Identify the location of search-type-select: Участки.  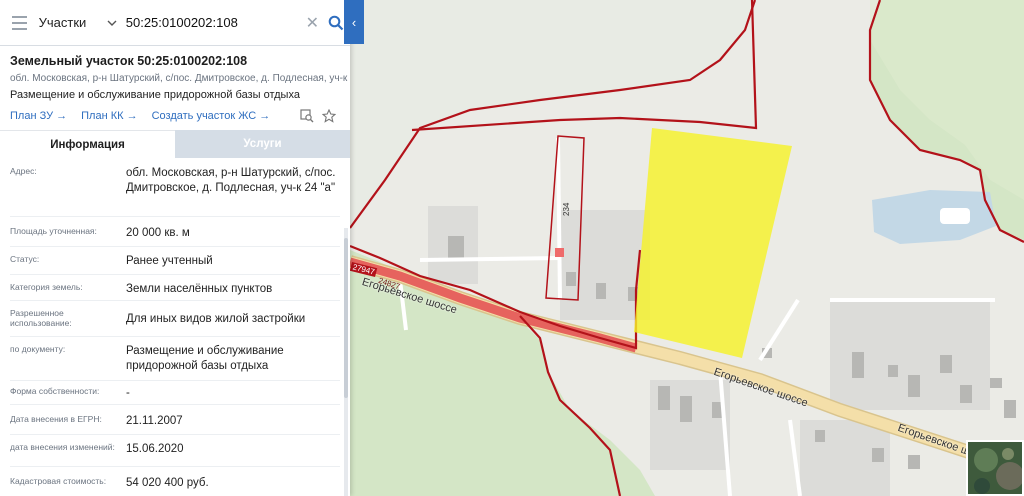
(81, 23).